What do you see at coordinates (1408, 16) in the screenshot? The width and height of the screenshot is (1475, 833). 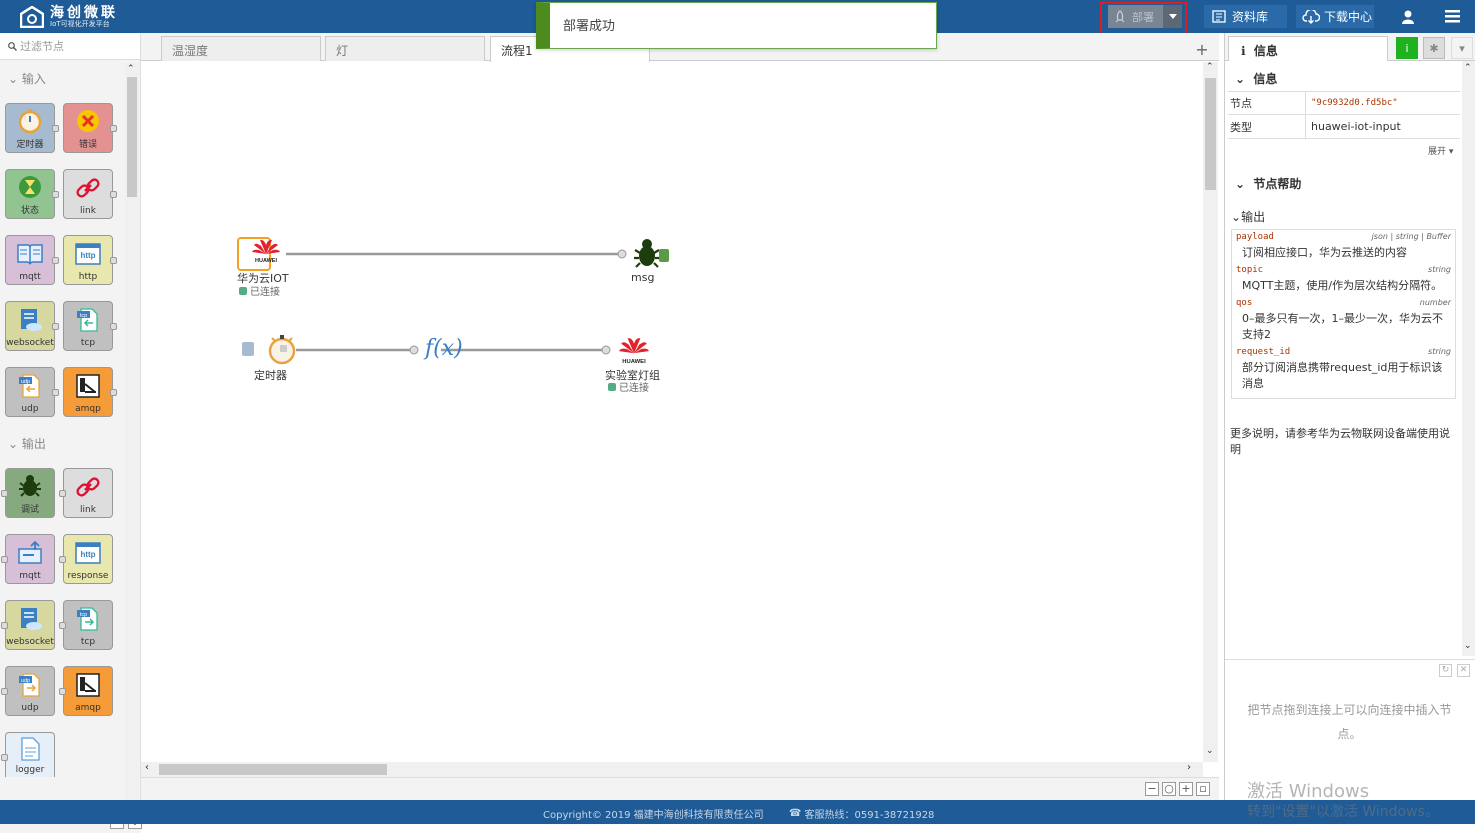 I see `user-button` at bounding box center [1408, 16].